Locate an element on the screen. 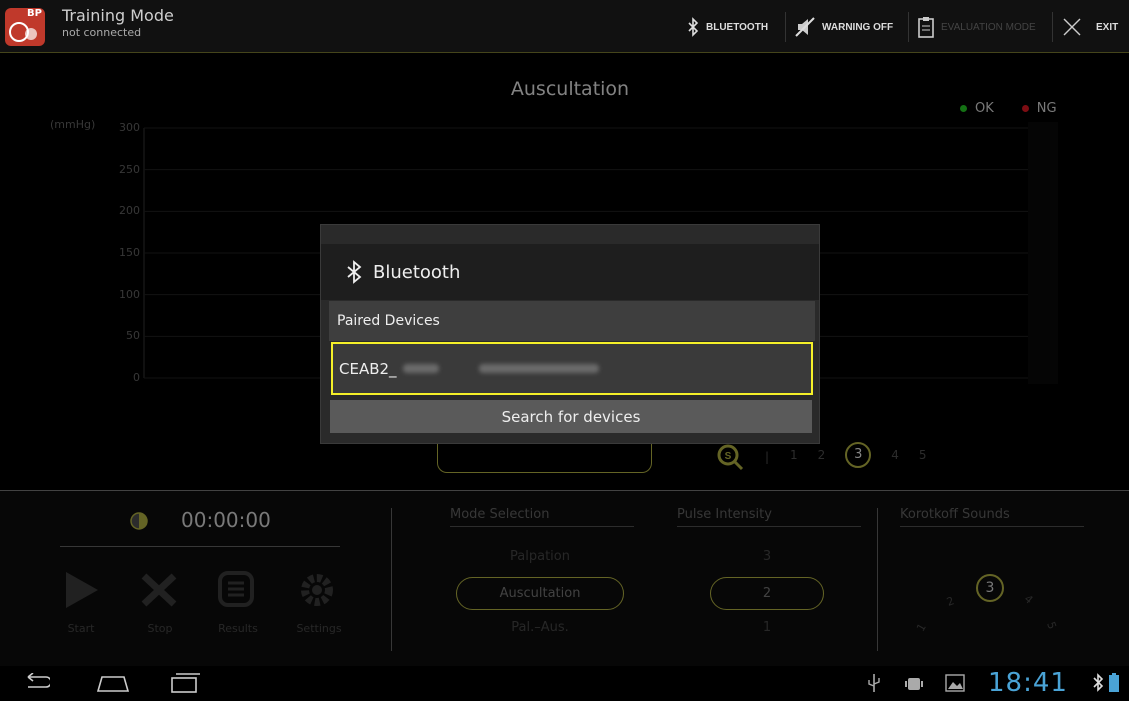  android-debug-icon is located at coordinates (914, 684).